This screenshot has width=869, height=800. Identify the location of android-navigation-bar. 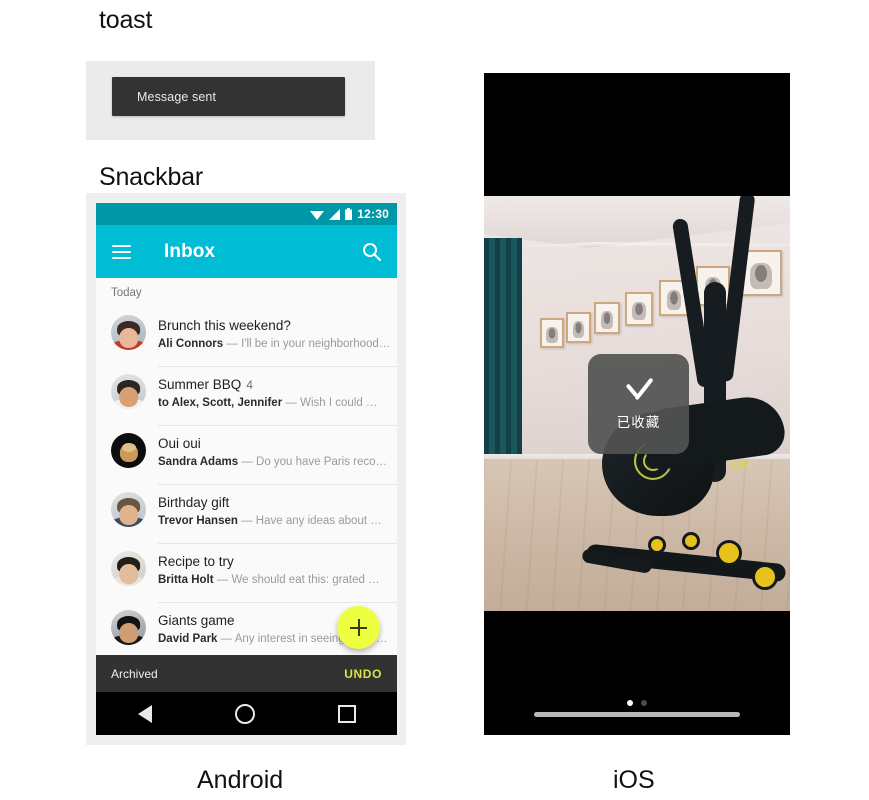
(246, 713).